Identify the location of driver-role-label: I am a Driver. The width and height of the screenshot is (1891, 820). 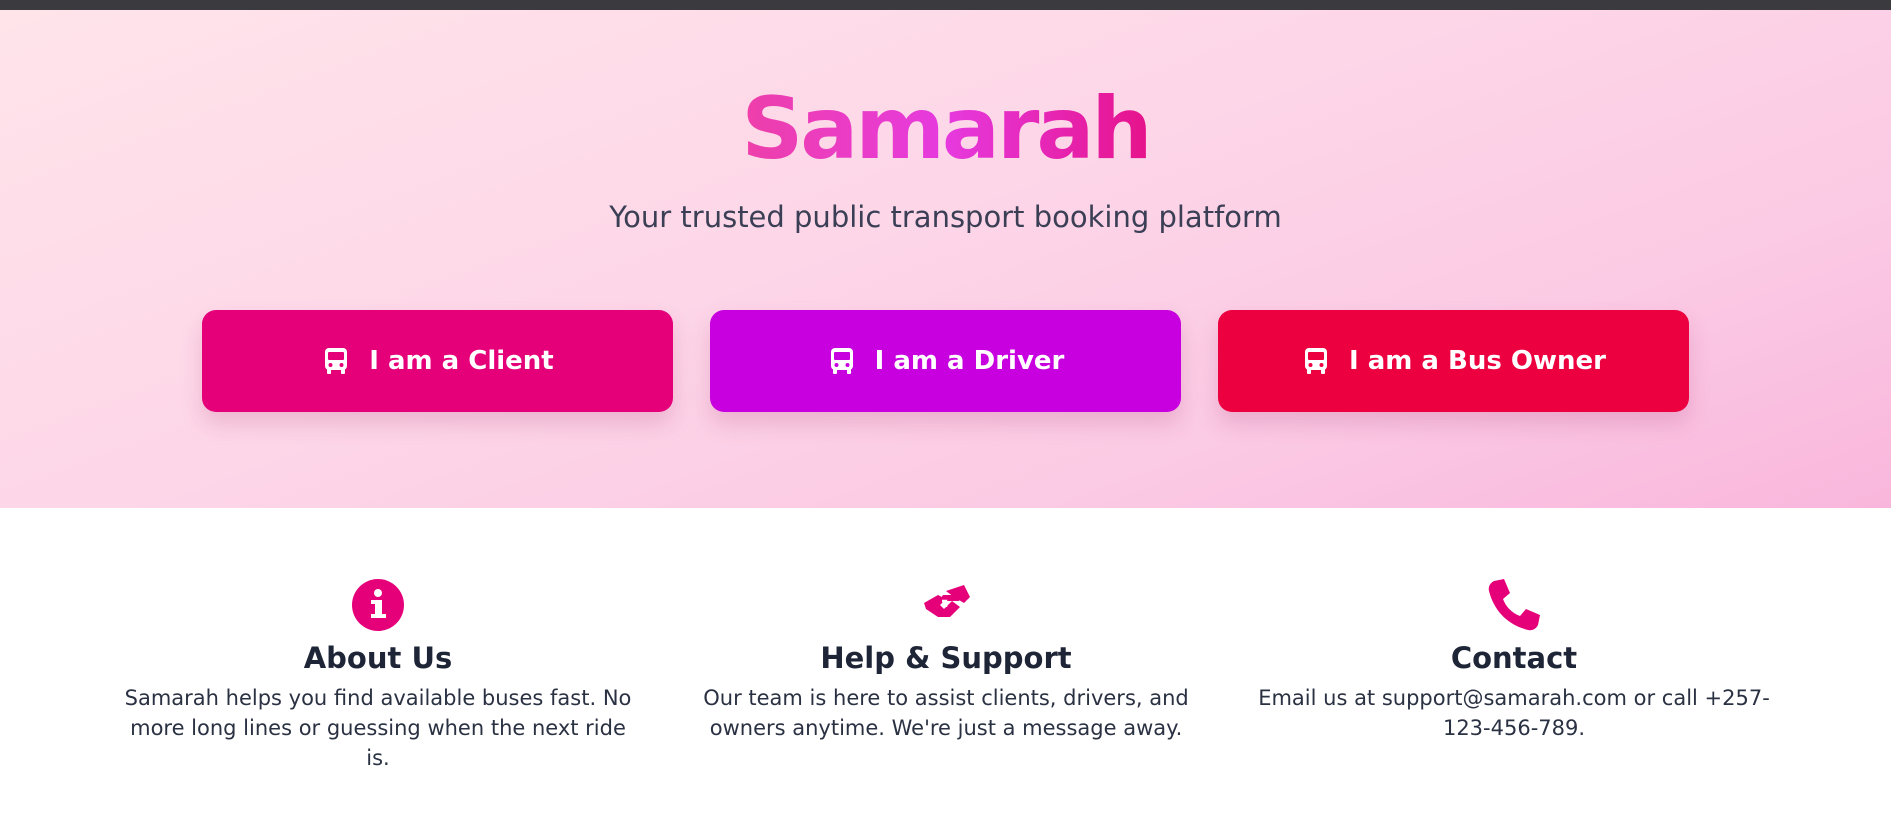
(969, 361).